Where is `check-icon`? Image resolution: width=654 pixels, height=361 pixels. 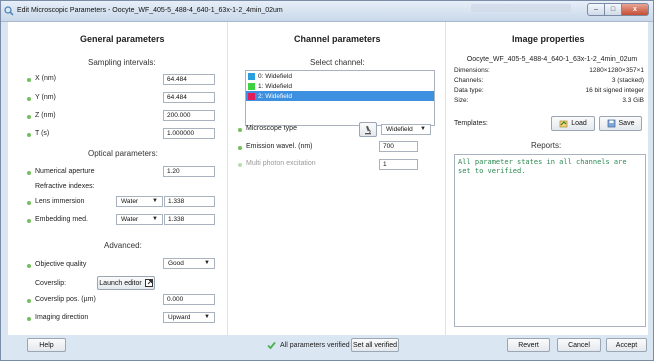
check-icon is located at coordinates (271, 345).